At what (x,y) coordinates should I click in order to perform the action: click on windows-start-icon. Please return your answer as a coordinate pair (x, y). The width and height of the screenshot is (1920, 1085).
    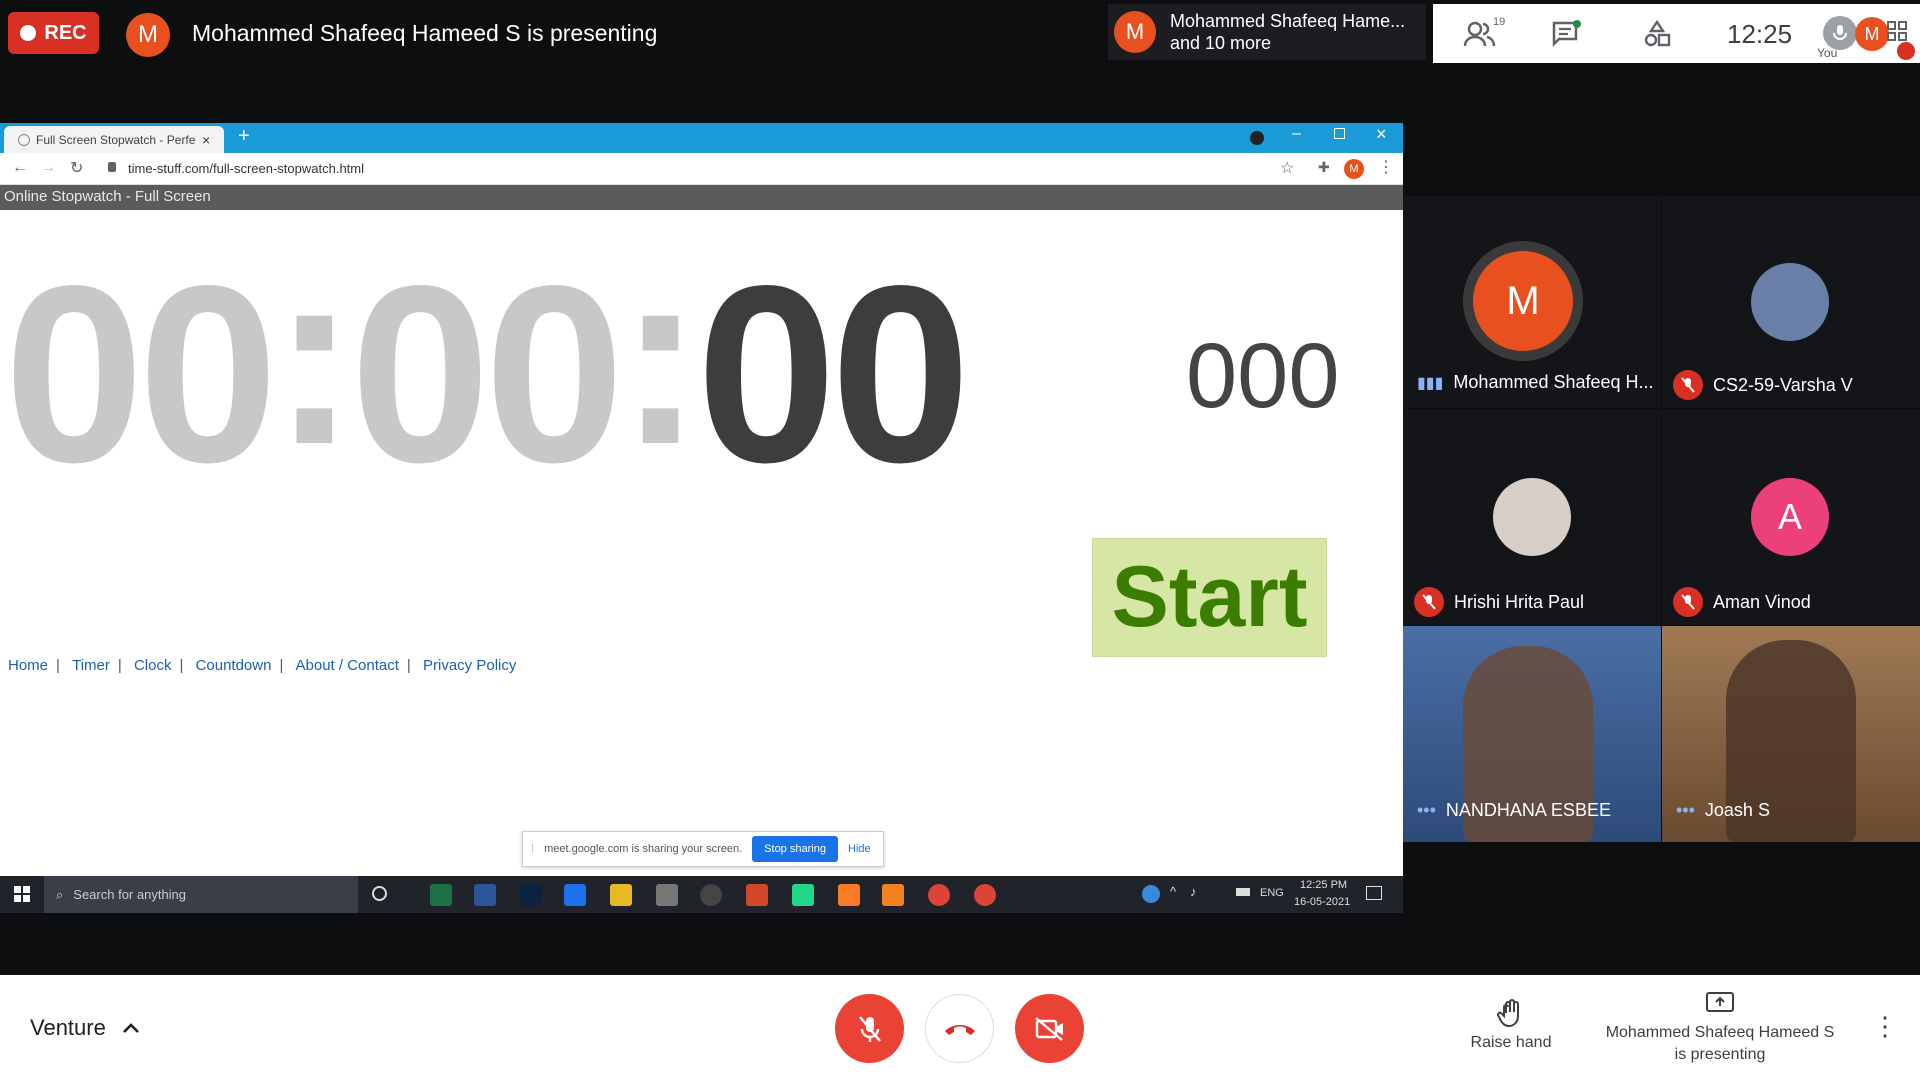
    Looking at the image, I should click on (22, 895).